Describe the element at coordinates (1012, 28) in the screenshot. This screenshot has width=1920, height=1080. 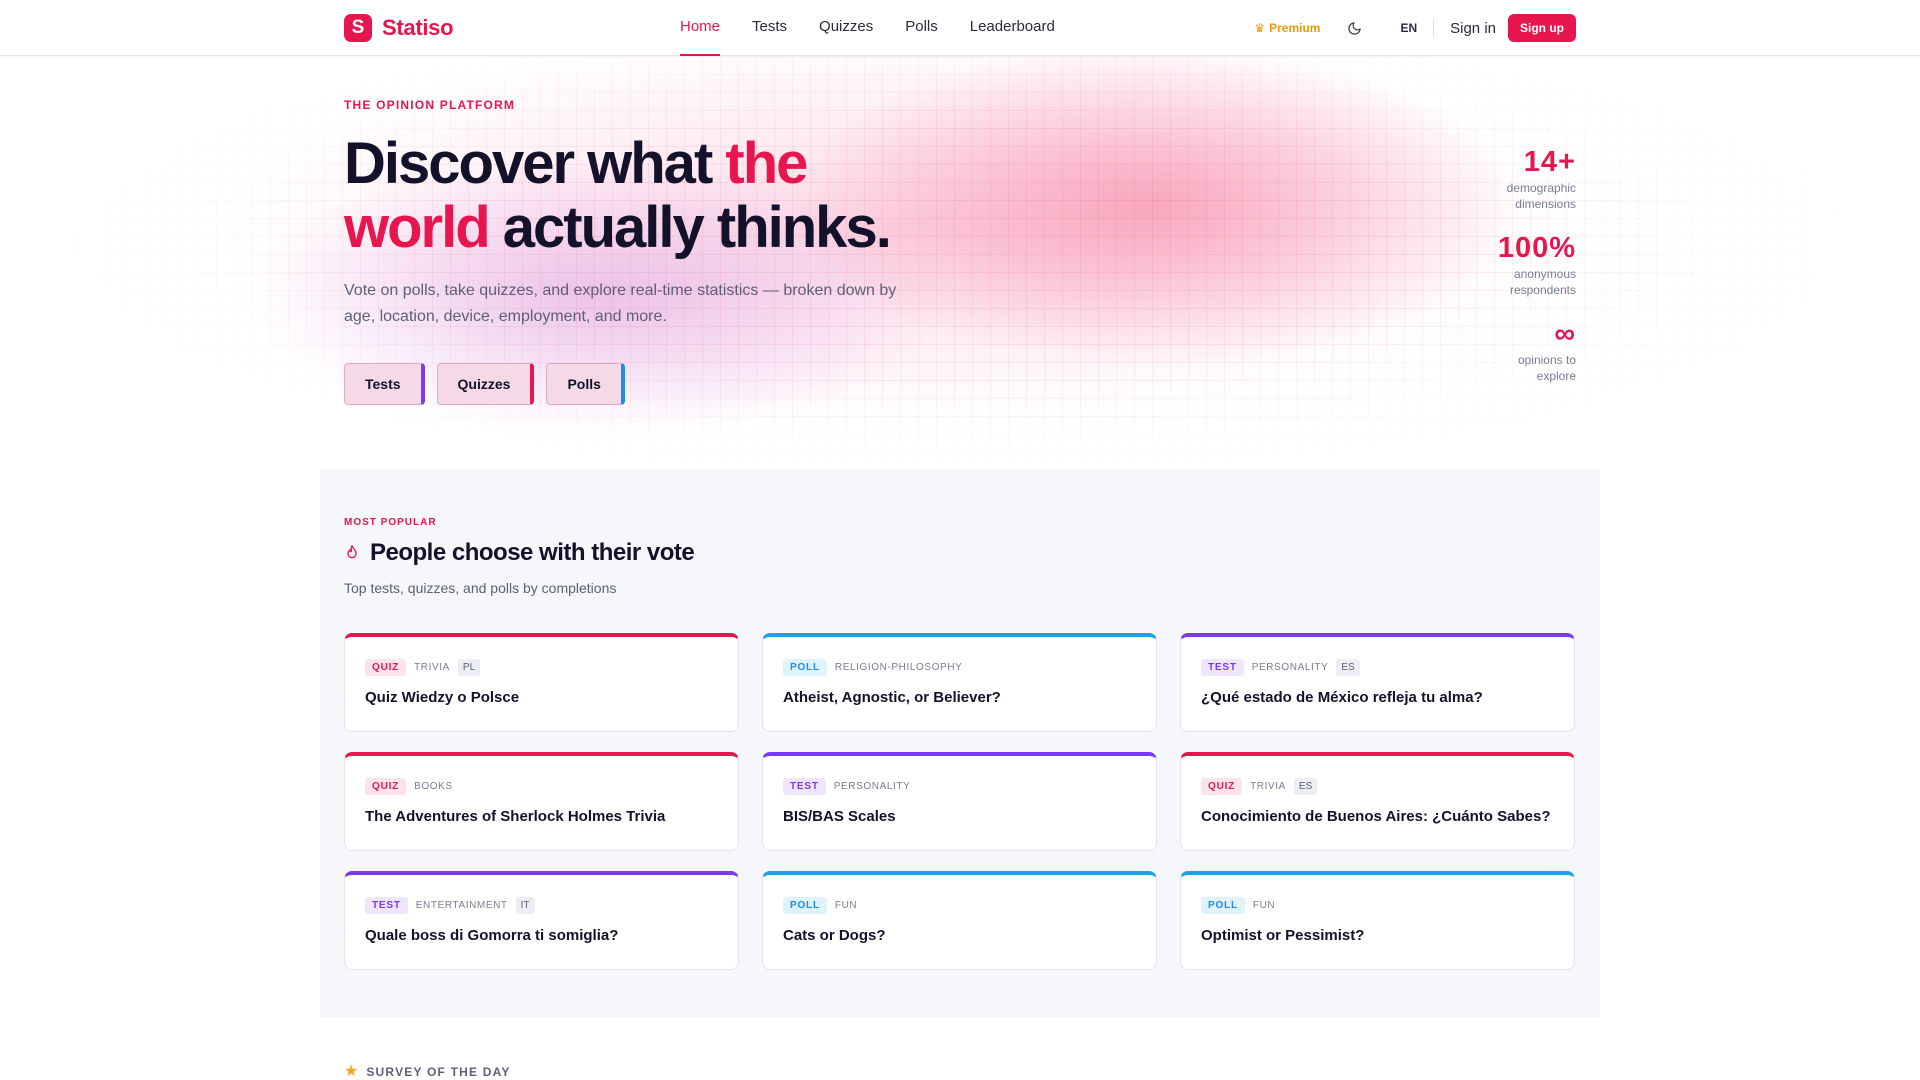
I see `nav-leaderboard: Leaderboard` at that location.